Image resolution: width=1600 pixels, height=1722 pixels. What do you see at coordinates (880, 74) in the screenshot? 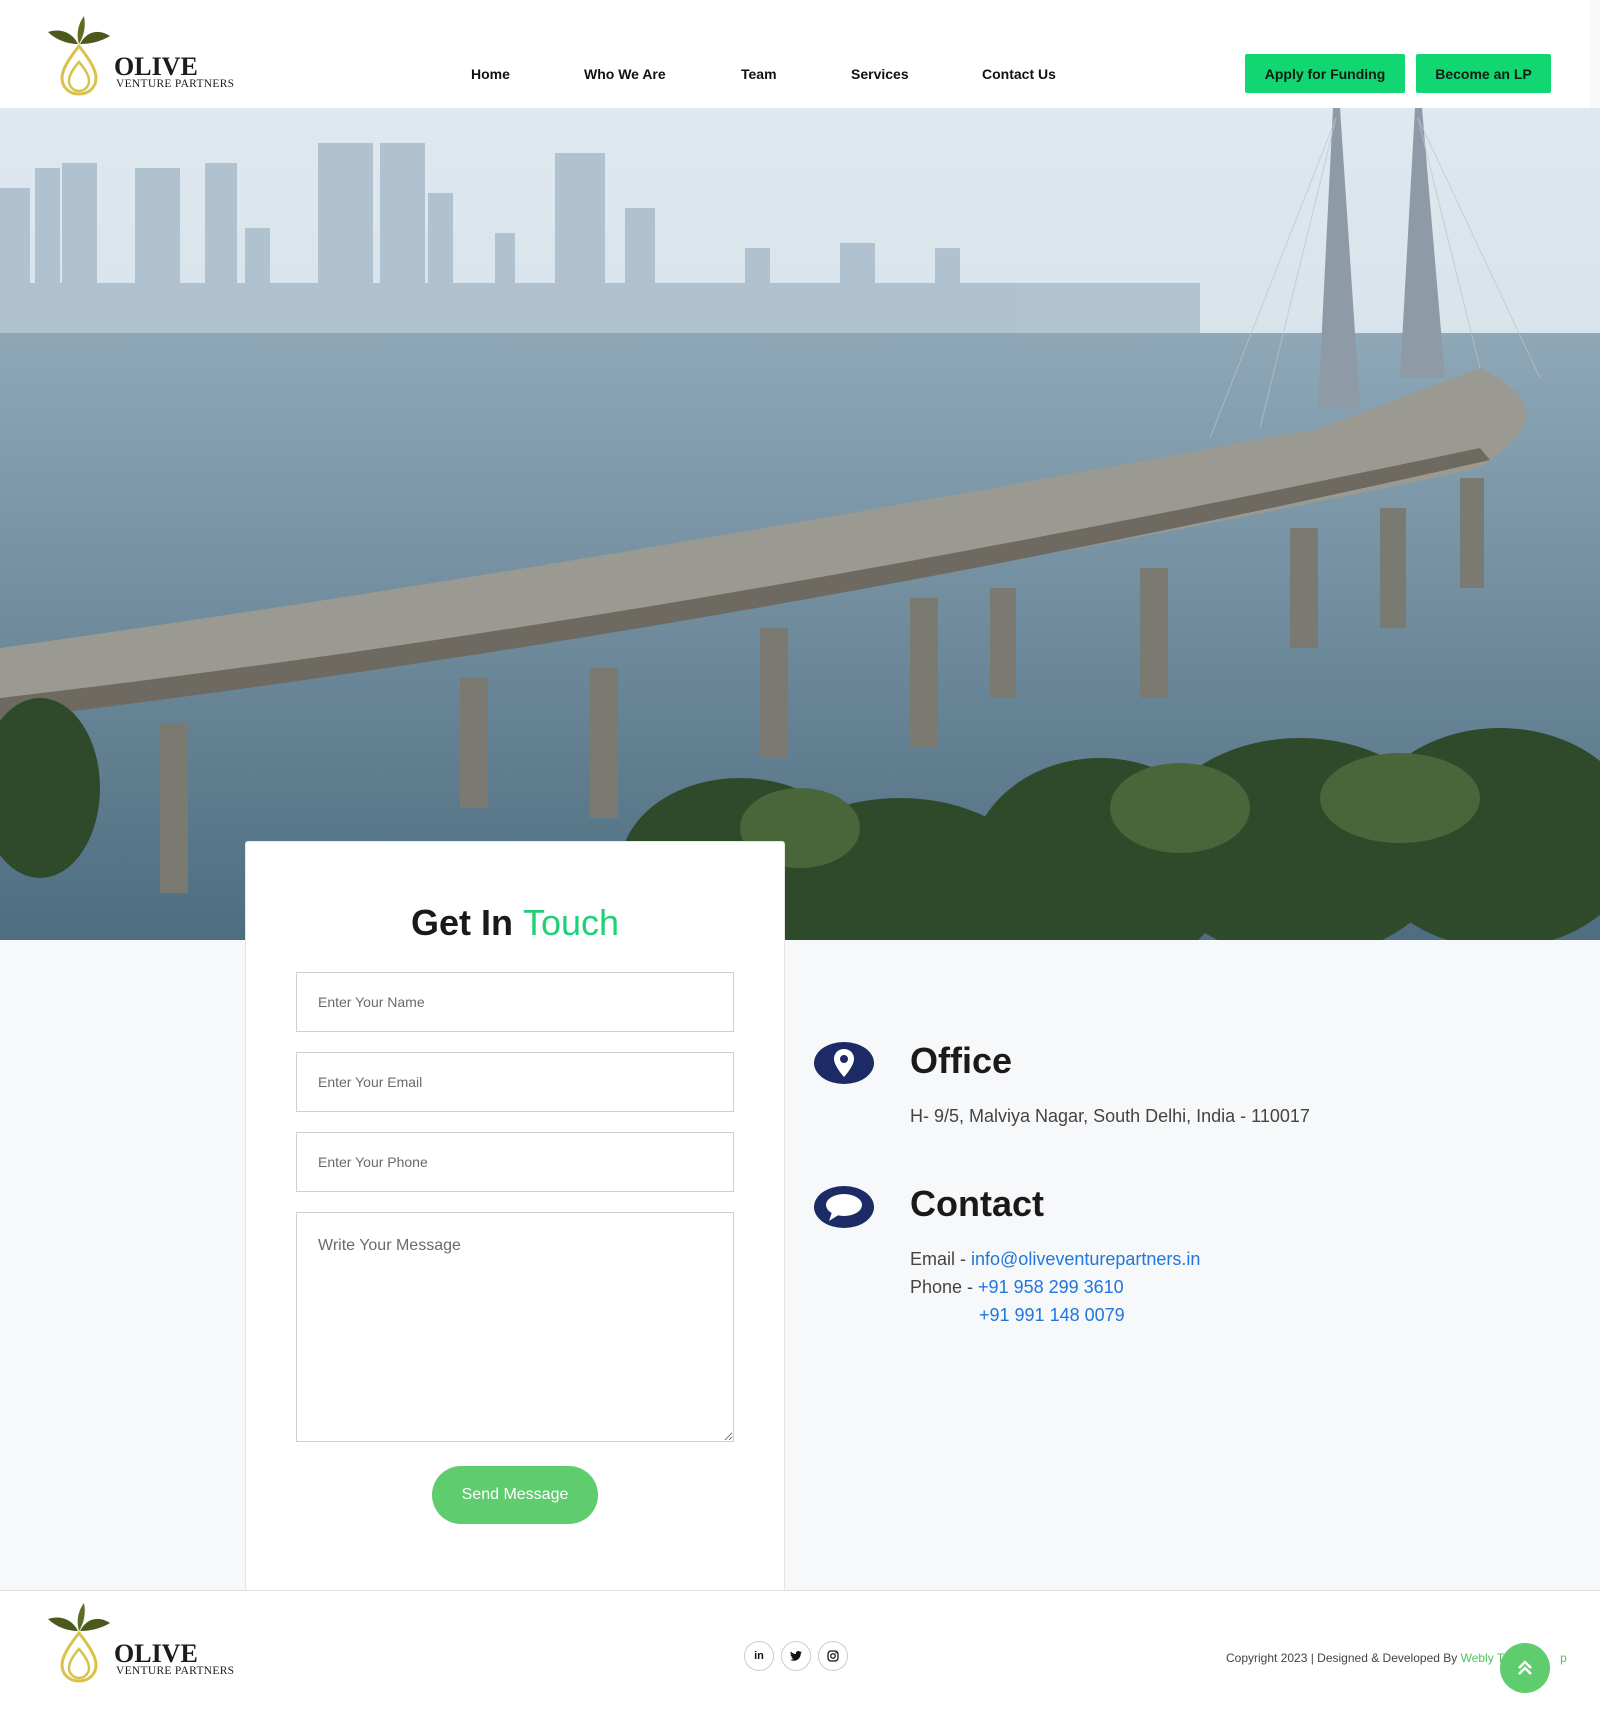
I see `nav-item-services: Services` at bounding box center [880, 74].